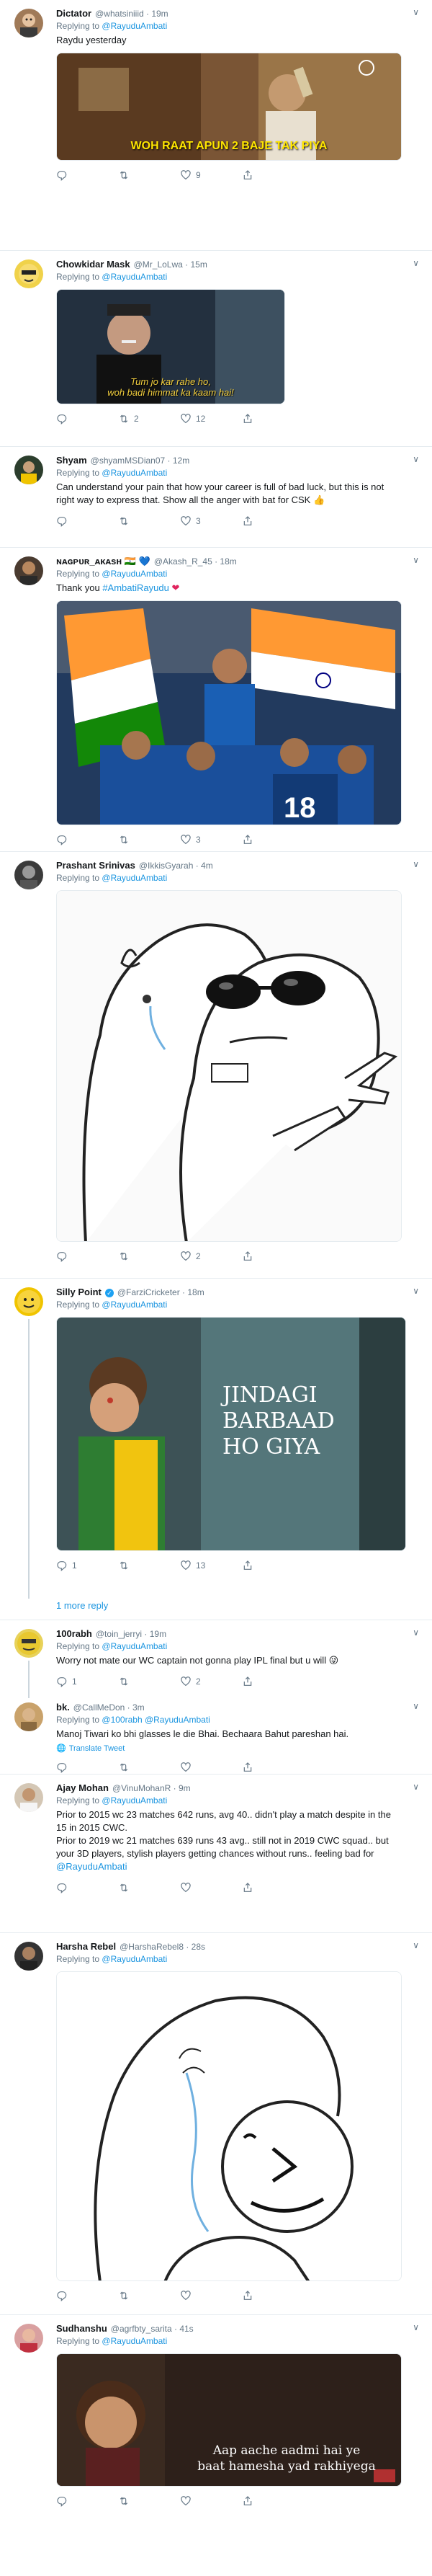 The image size is (432, 2576). What do you see at coordinates (211, 175) in the screenshot?
I see `like-button: 9` at bounding box center [211, 175].